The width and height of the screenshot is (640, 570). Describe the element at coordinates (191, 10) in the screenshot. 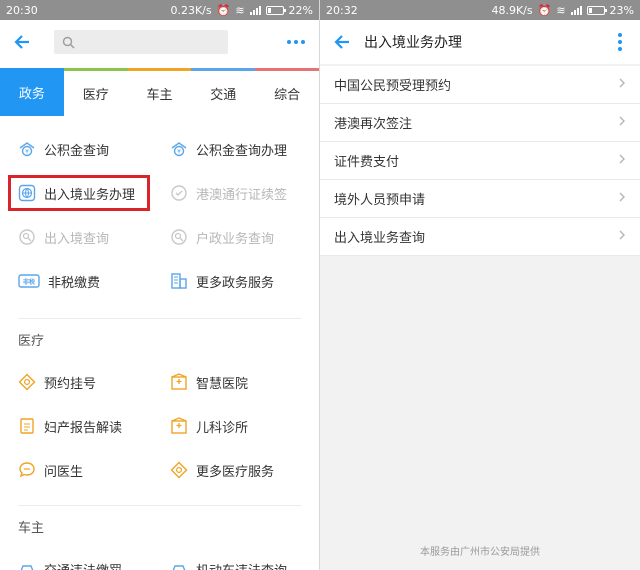

I see `network-speed: 0.23K/s` at that location.